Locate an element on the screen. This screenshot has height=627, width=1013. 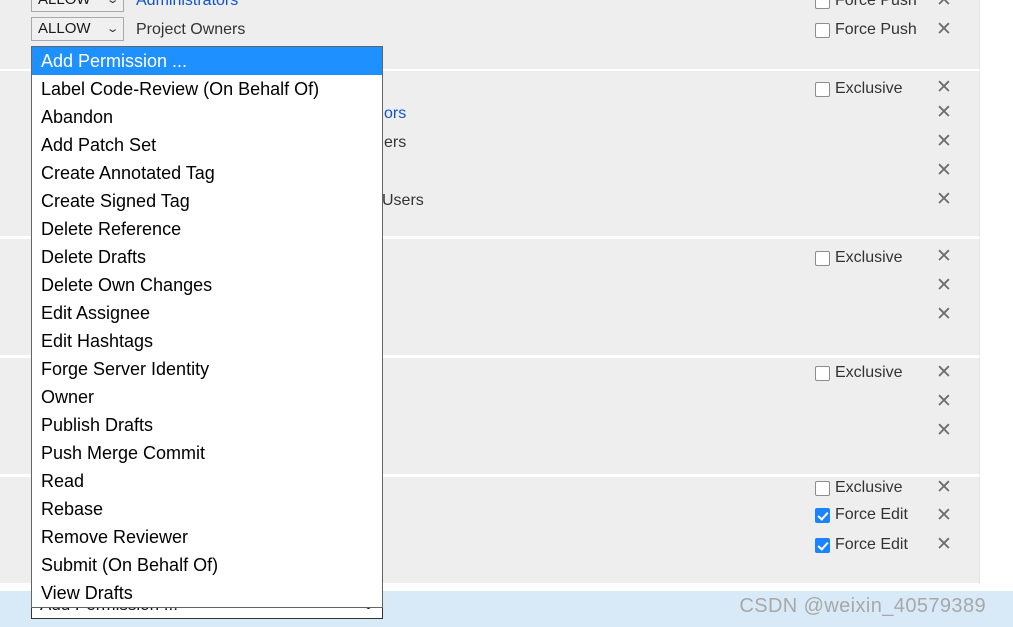
dropdown-option: Publish Drafts is located at coordinates (207, 425).